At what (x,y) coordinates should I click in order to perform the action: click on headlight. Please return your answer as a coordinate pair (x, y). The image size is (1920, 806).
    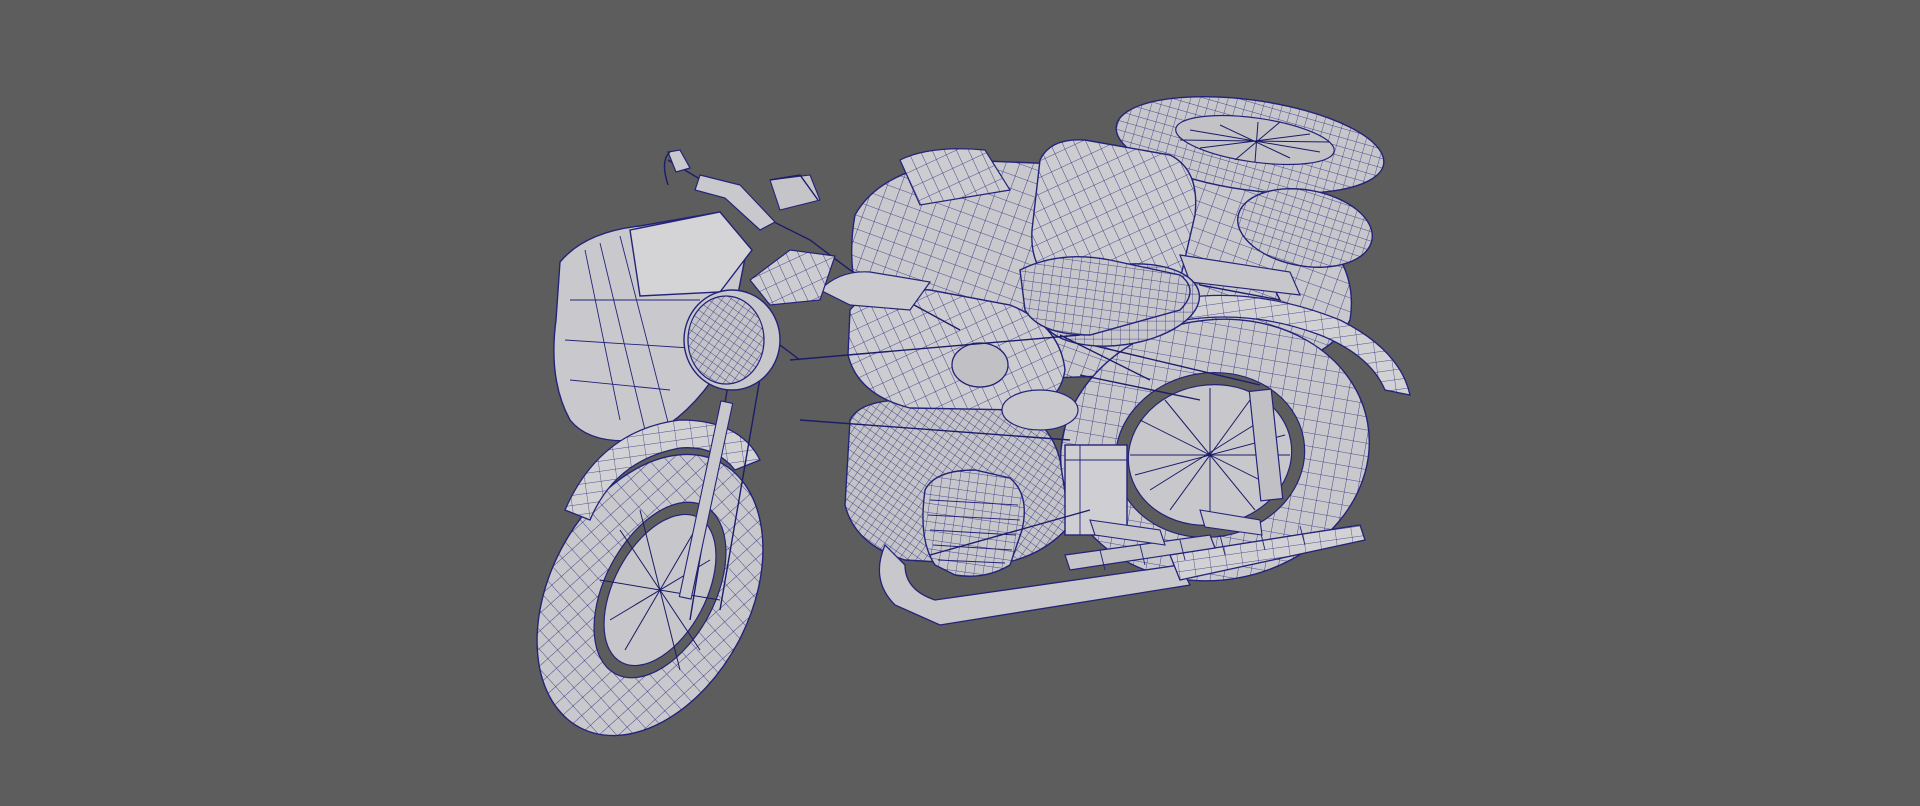
    Looking at the image, I should click on (732, 340).